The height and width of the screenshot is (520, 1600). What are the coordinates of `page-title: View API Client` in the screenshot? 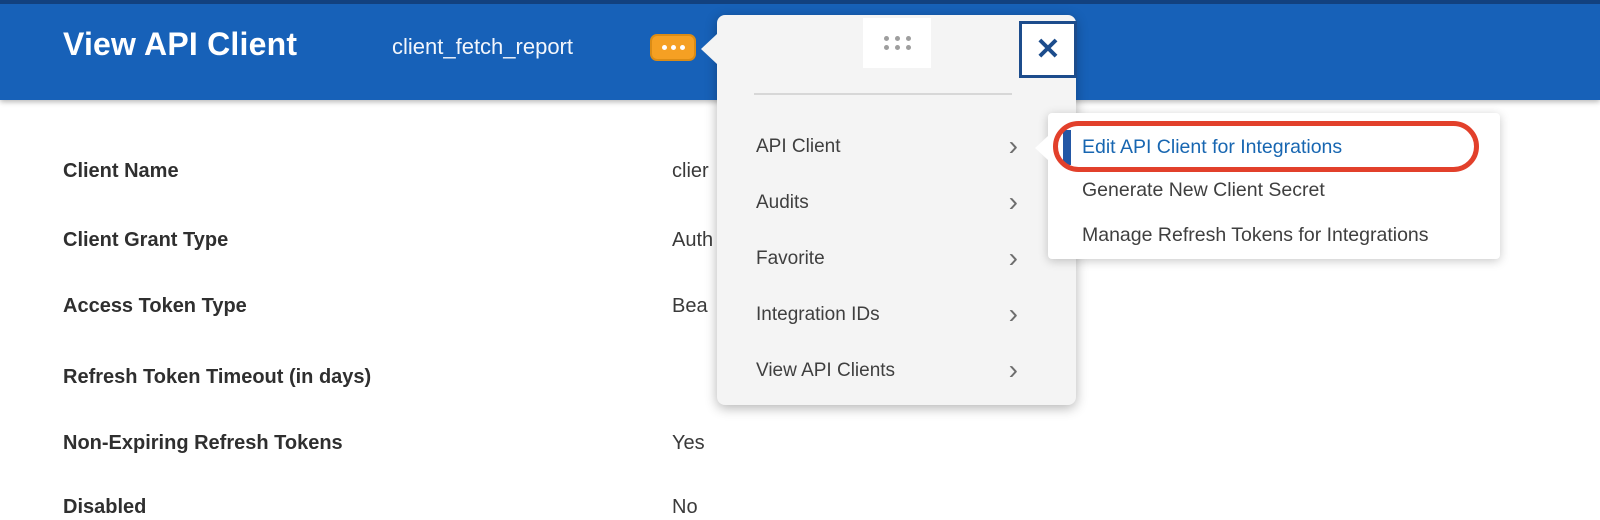 It's located at (180, 44).